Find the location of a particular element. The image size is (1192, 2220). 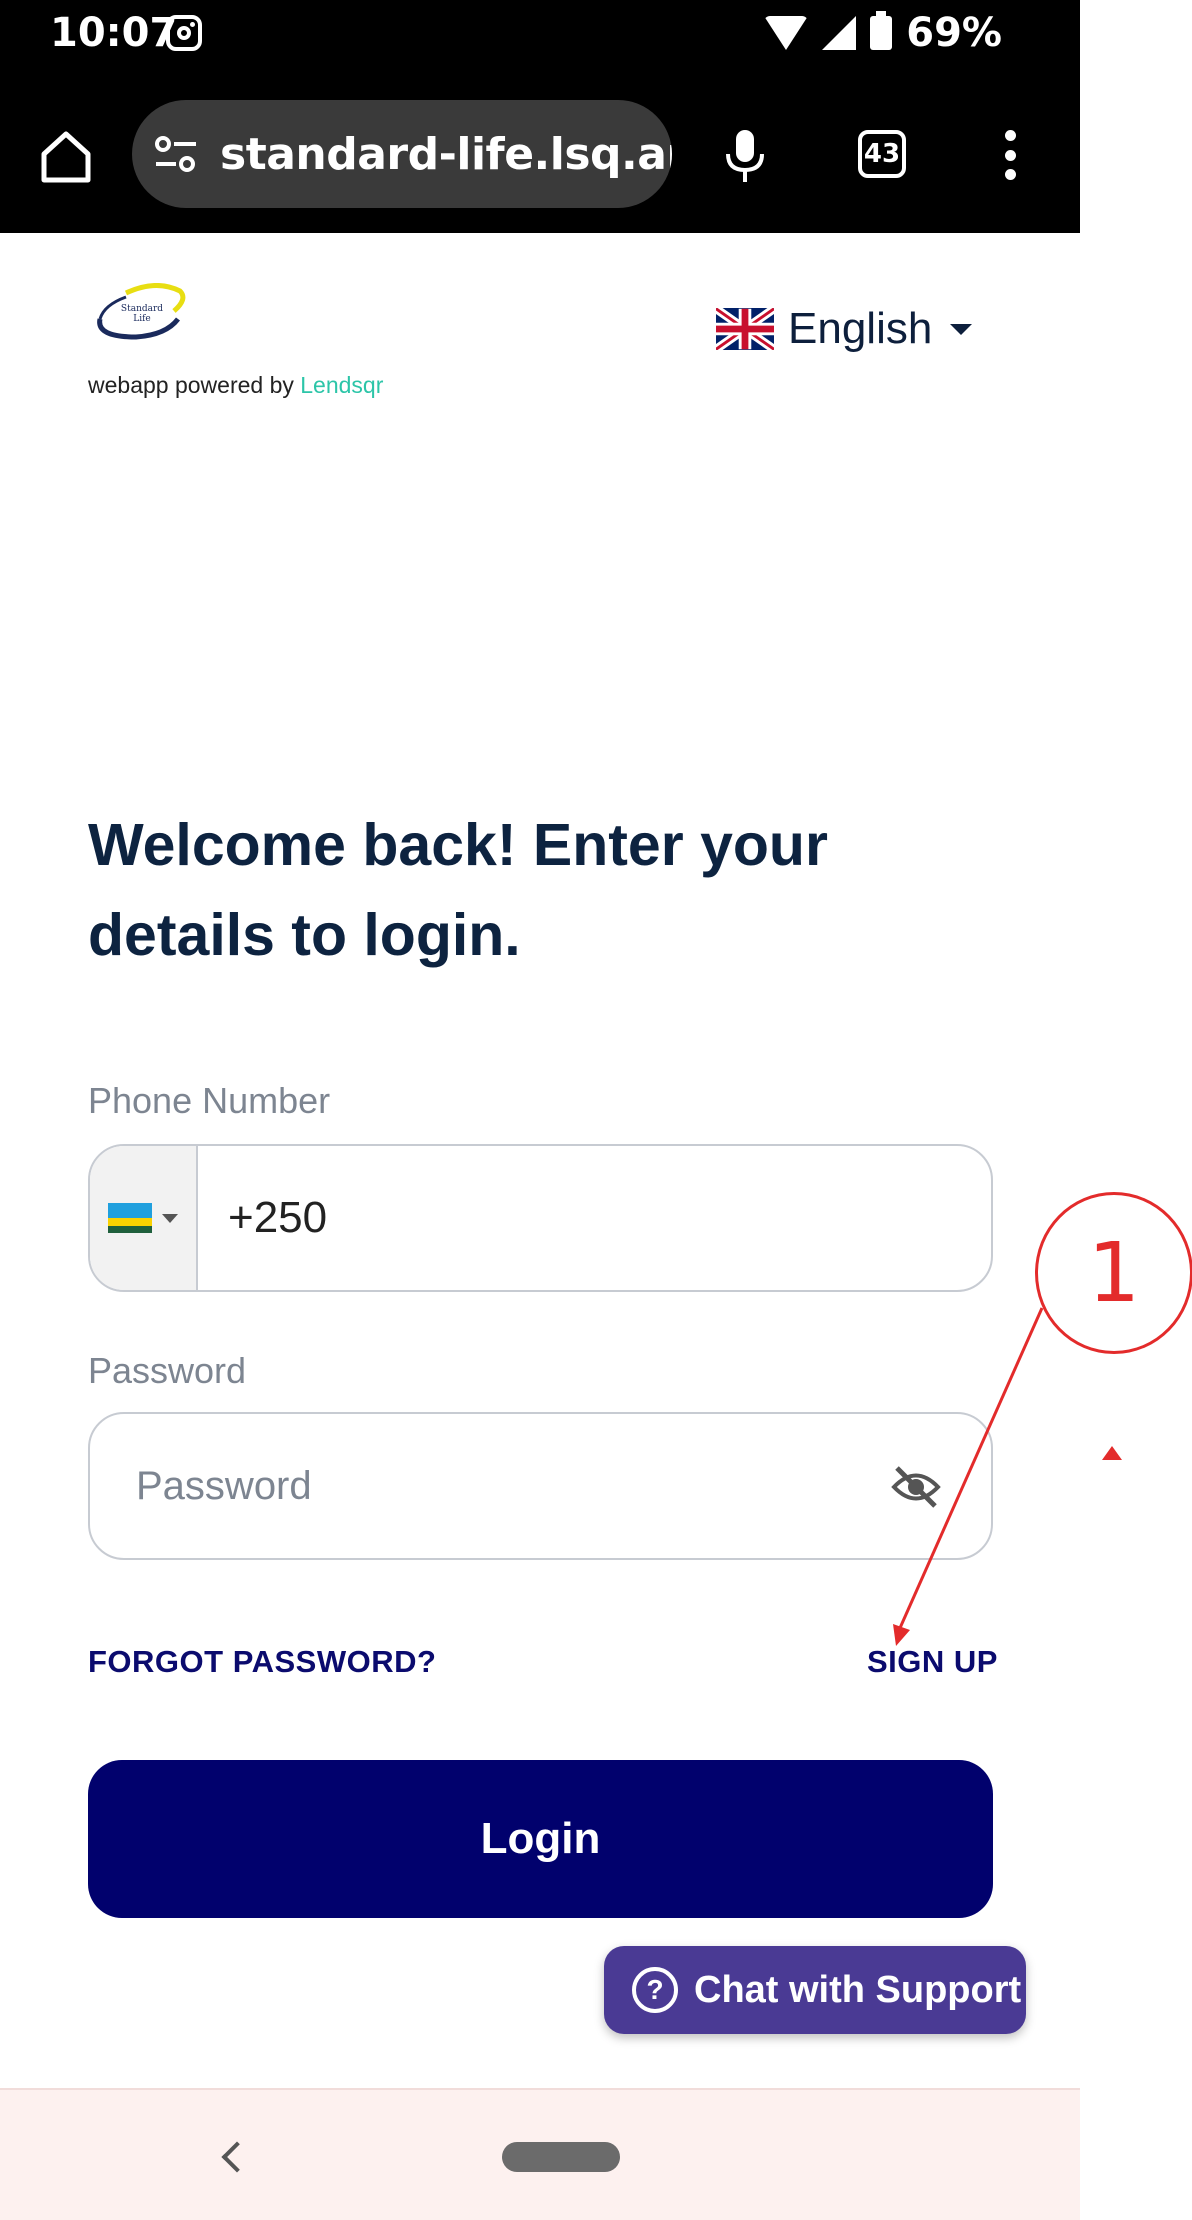

annotation-number: 1 is located at coordinates (1113, 1273).